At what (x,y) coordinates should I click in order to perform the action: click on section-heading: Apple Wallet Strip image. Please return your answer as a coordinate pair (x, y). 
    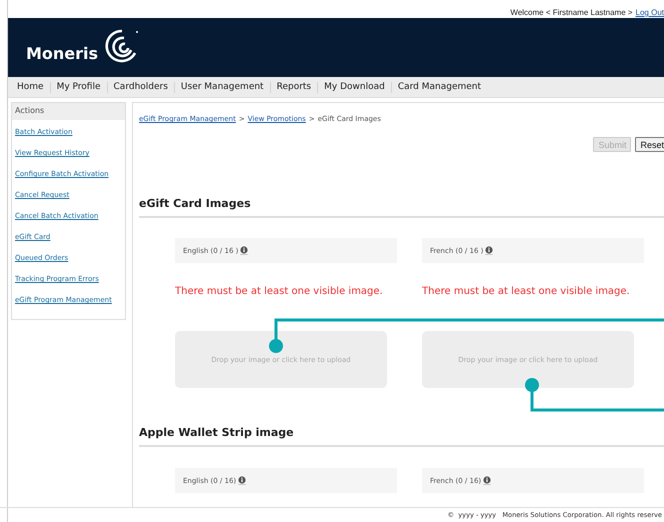
    Looking at the image, I should click on (401, 436).